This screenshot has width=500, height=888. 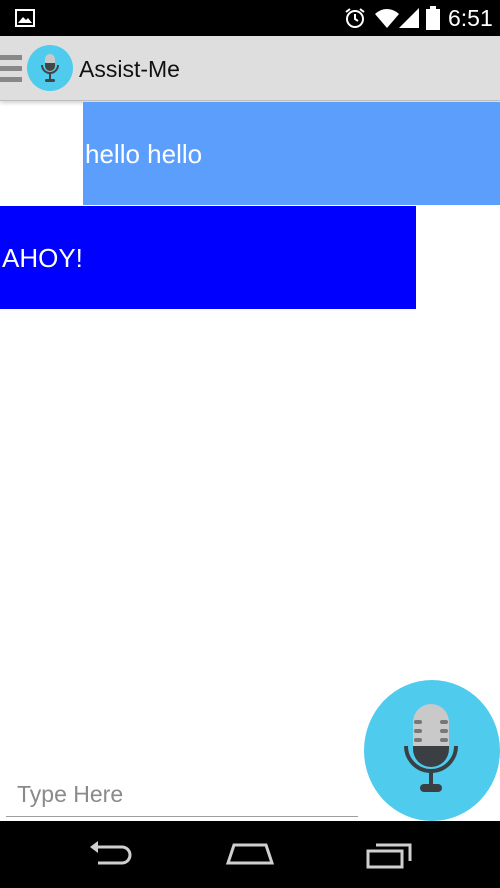 I want to click on message-text: AHOY!, so click(x=42, y=257).